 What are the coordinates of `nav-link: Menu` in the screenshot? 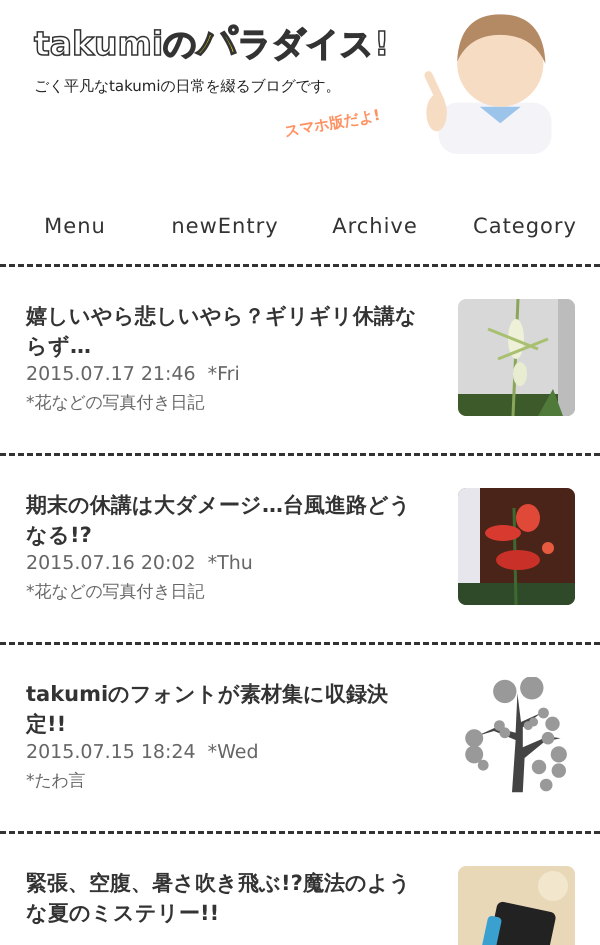 It's located at (75, 226).